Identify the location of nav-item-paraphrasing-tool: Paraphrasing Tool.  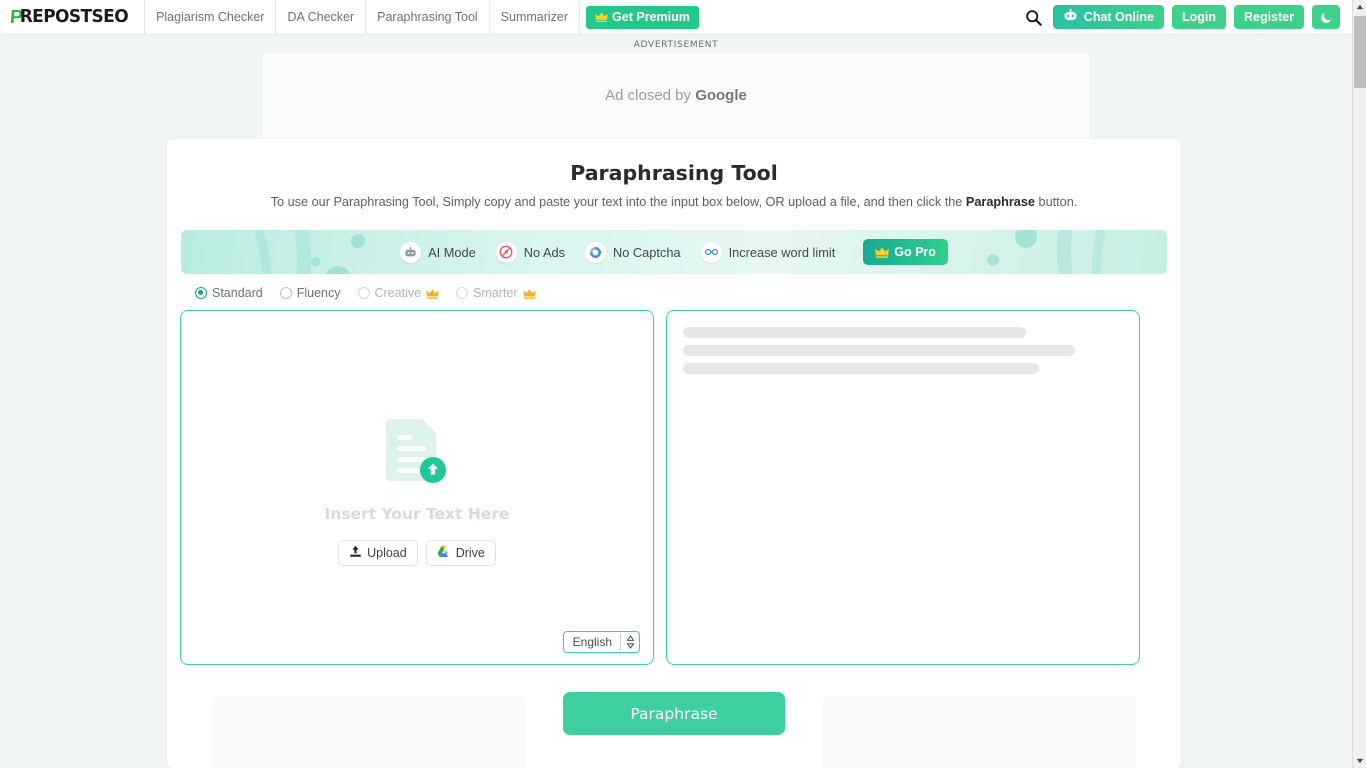
(427, 17).